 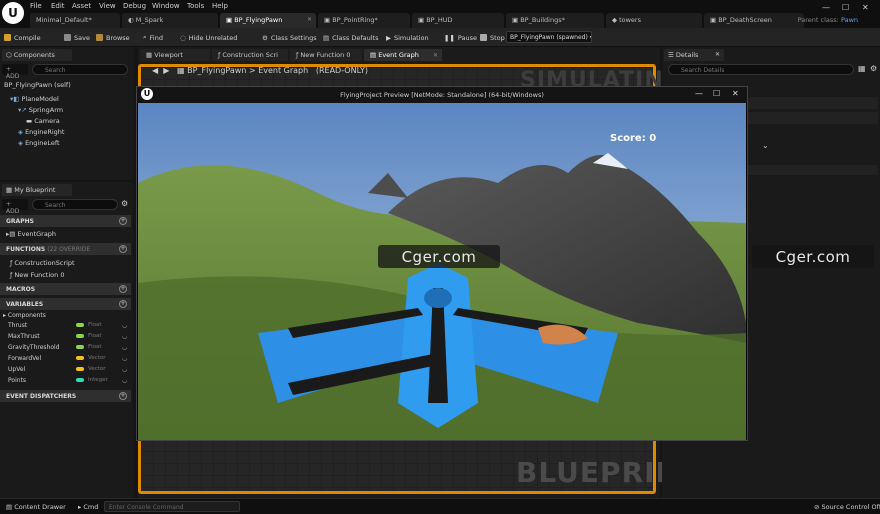 I want to click on menu-file: File, so click(x=36, y=6).